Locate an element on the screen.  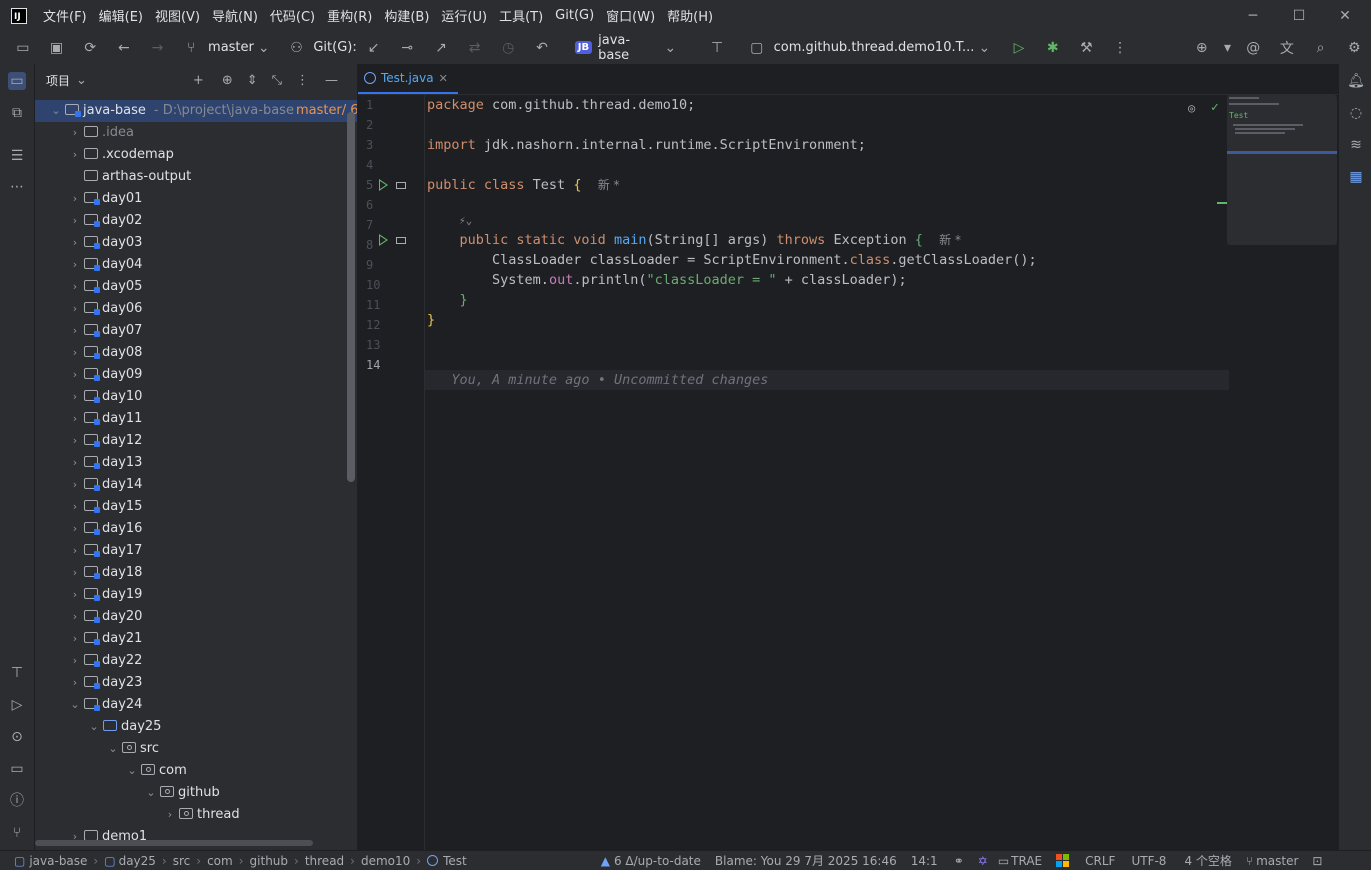
git-tool-icon: ⑂ is located at coordinates (17, 833).